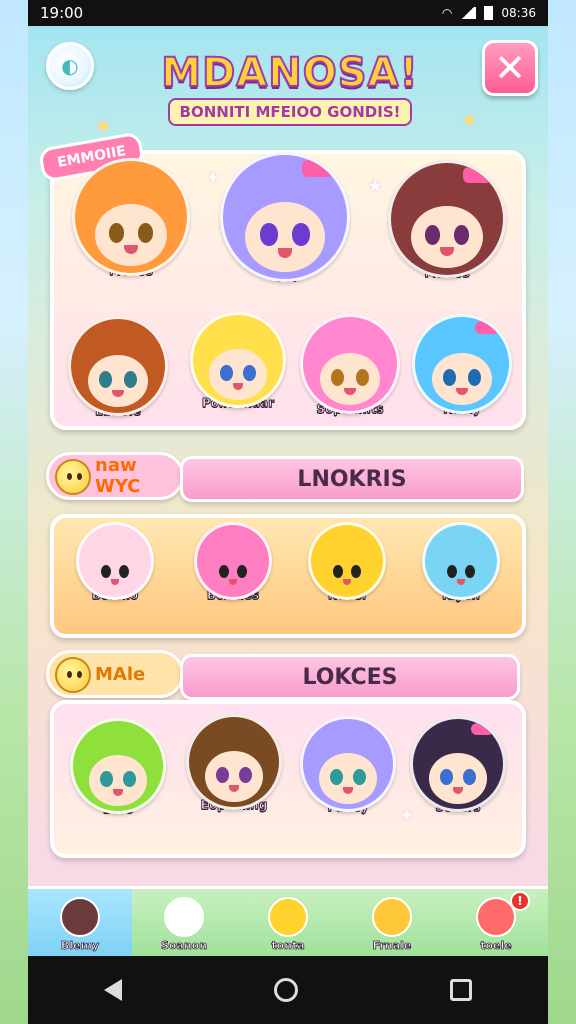 This screenshot has width=576, height=1024. Describe the element at coordinates (286, 990) in the screenshot. I see `home-icon` at that location.